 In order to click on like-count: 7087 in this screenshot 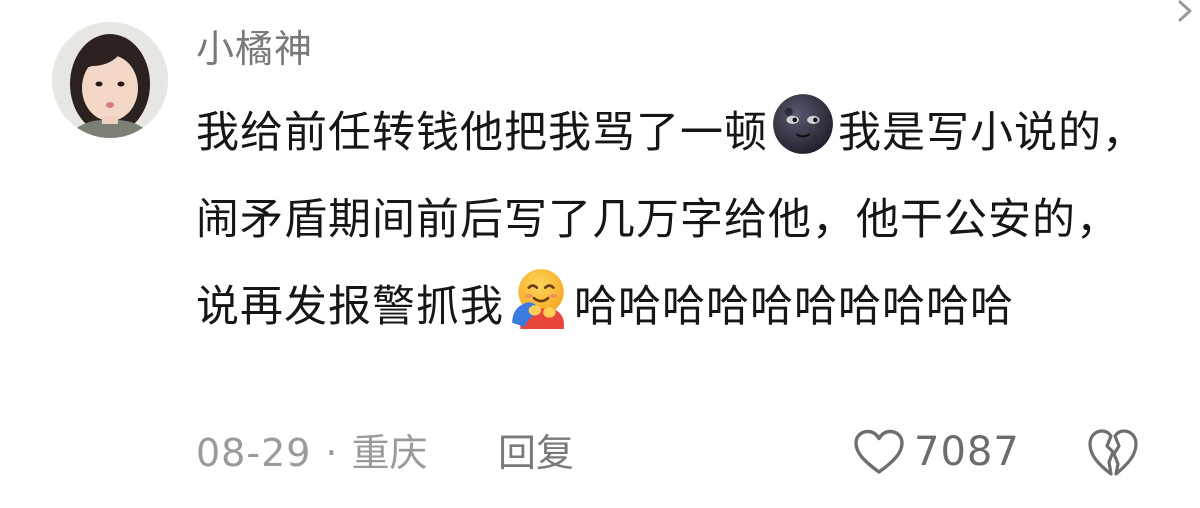, I will do `click(967, 452)`.